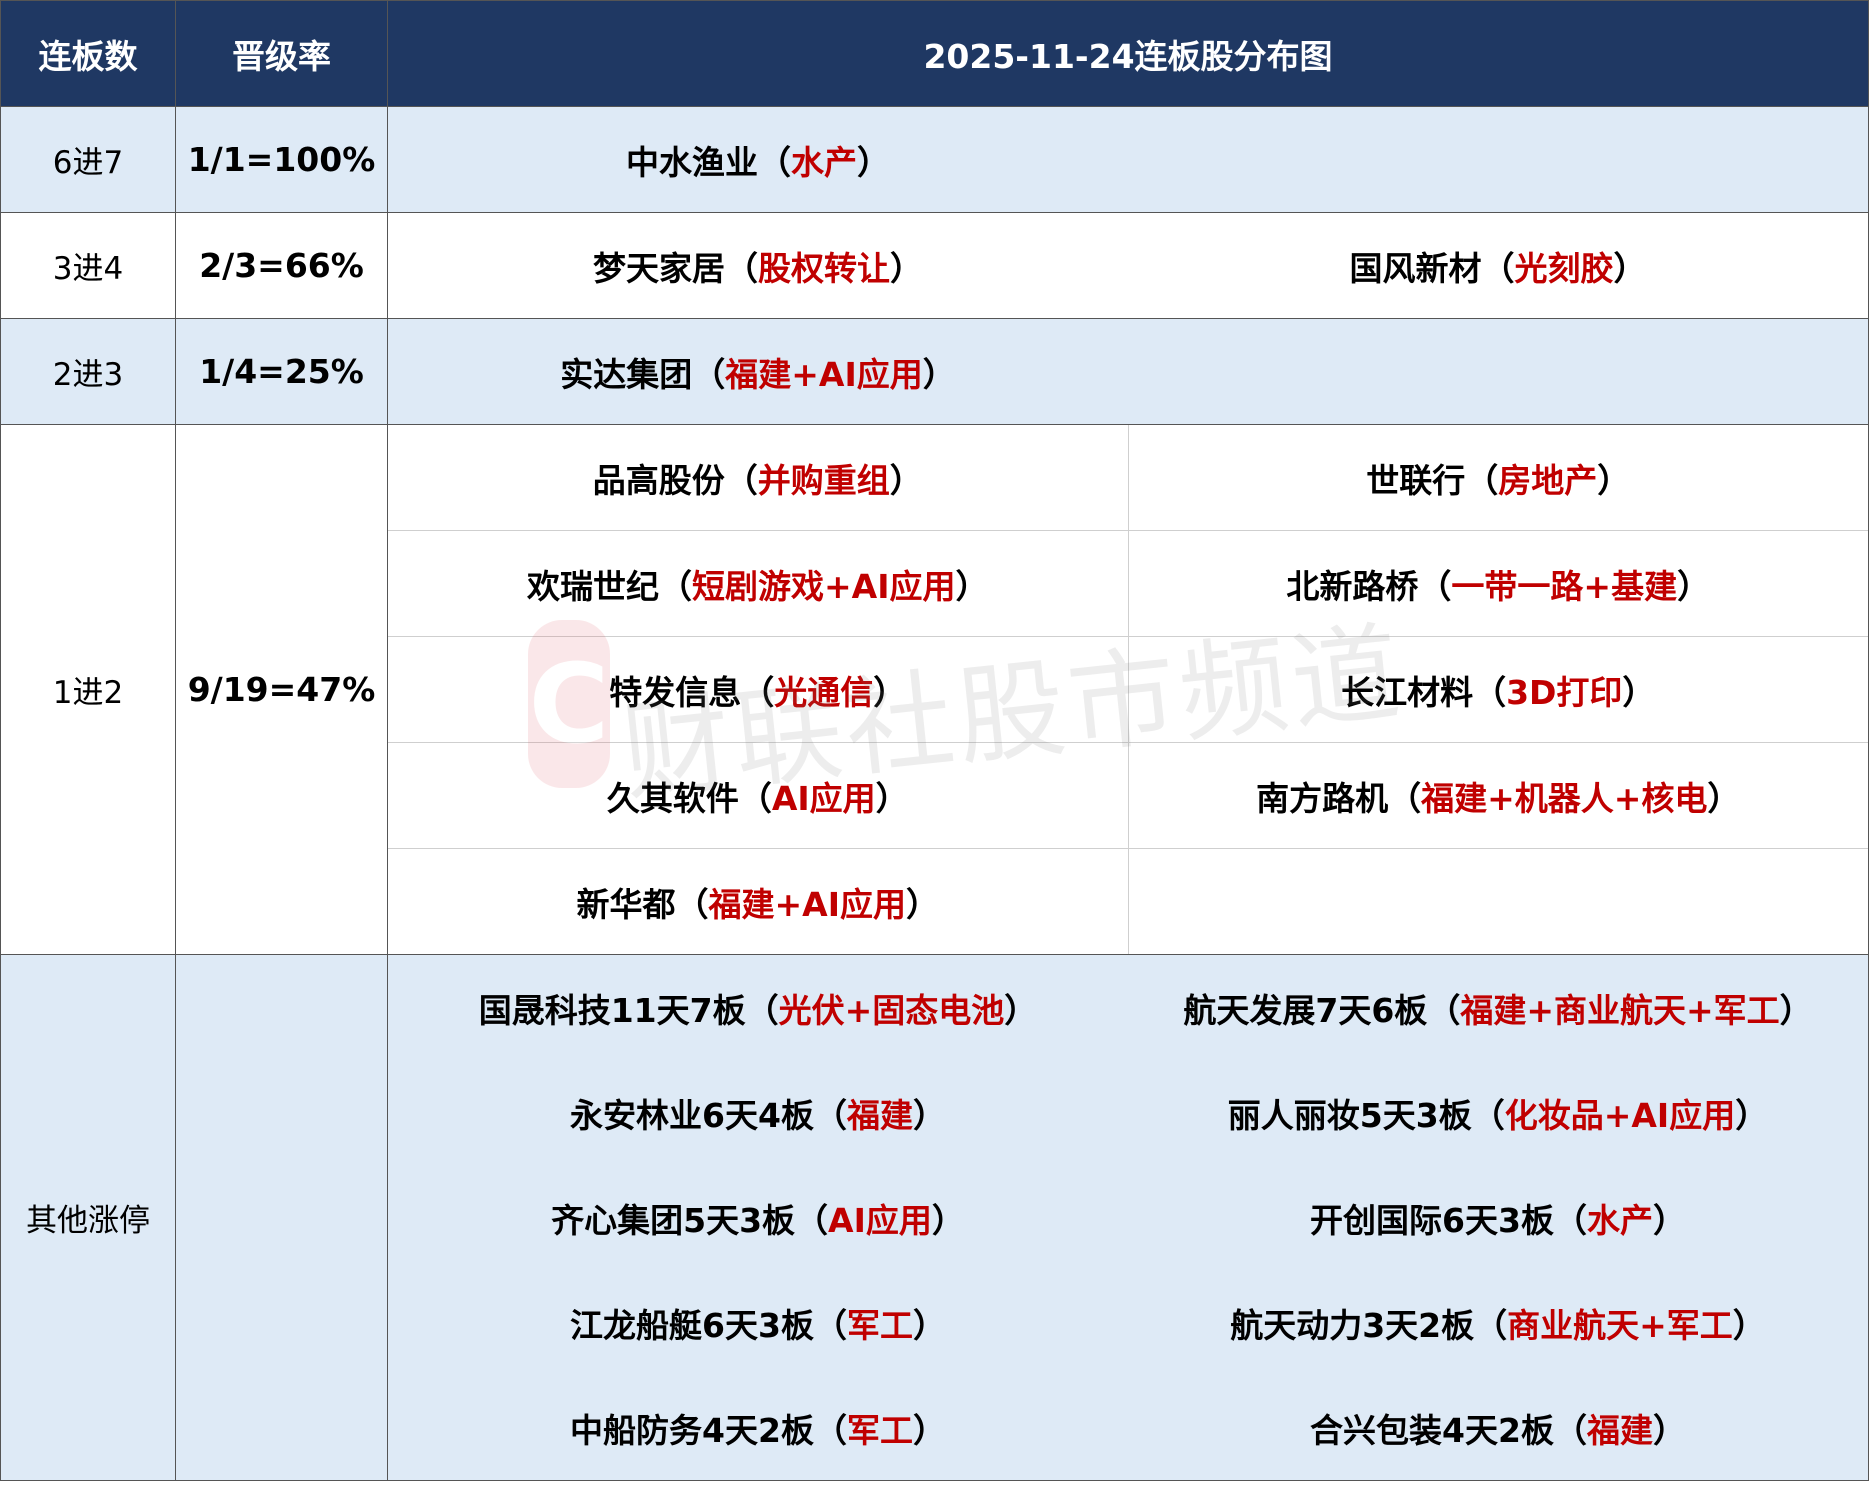 The width and height of the screenshot is (1869, 1485). I want to click on stock-cell: 梦天家居（股权转让）, so click(758, 265).